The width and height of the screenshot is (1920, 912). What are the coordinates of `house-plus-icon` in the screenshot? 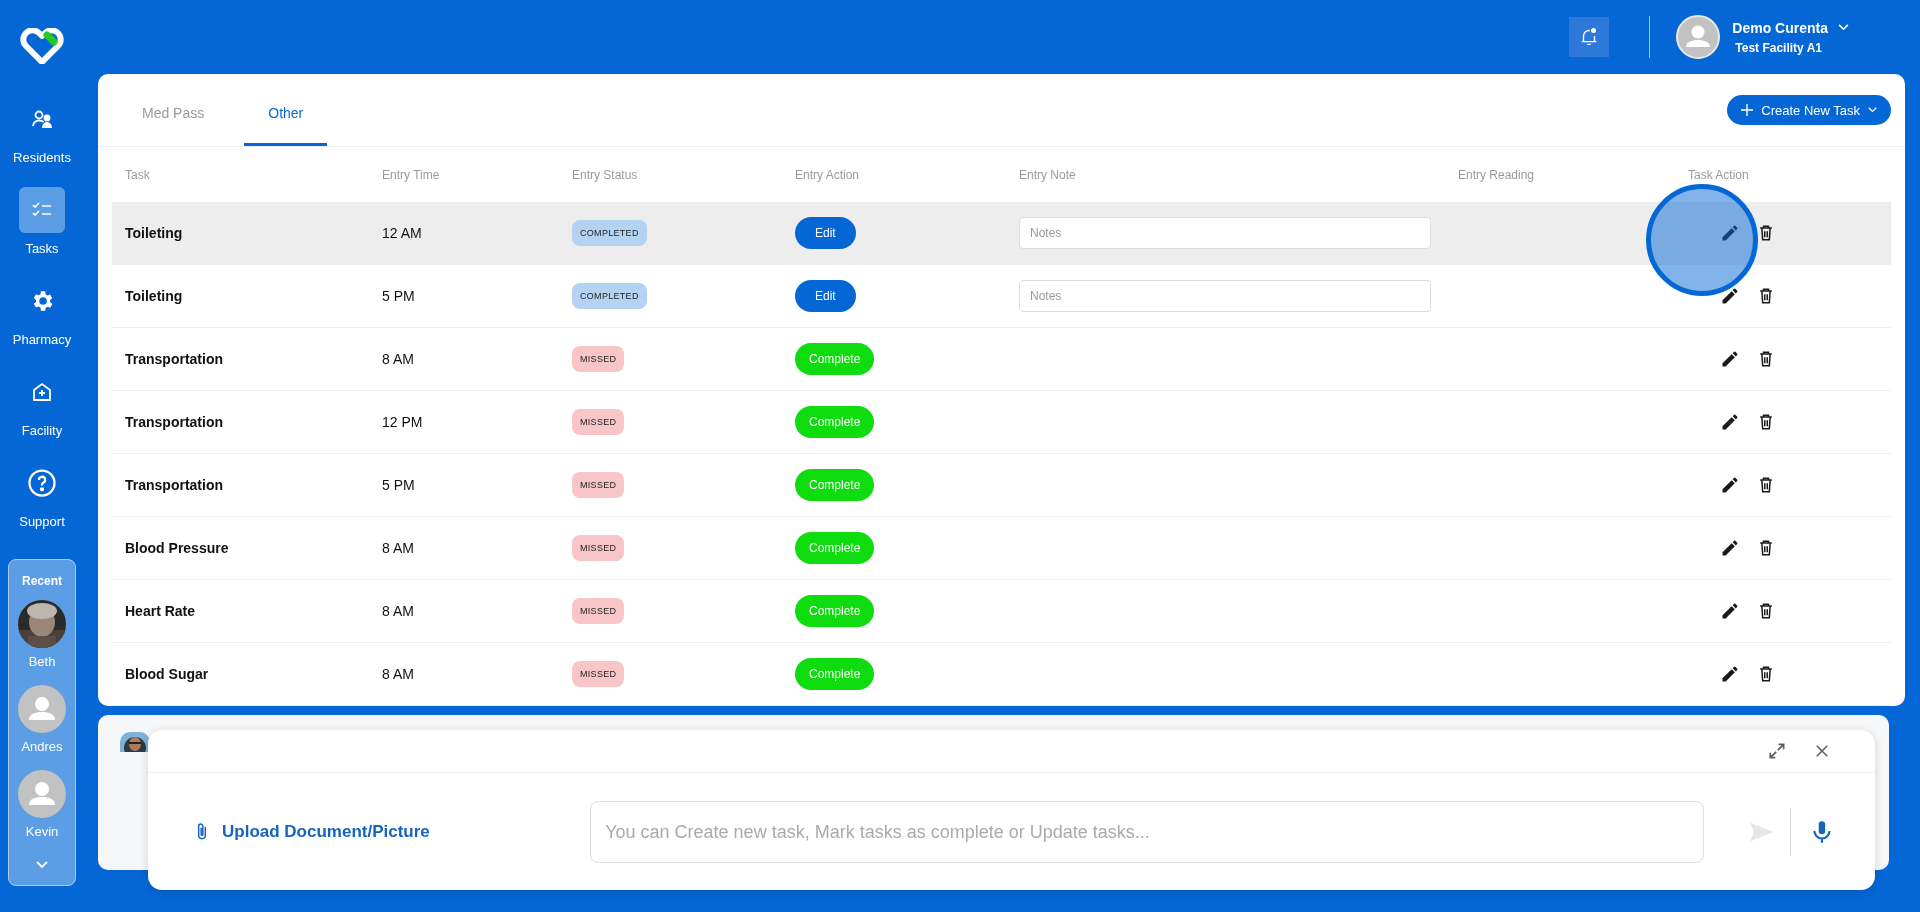 It's located at (42, 392).